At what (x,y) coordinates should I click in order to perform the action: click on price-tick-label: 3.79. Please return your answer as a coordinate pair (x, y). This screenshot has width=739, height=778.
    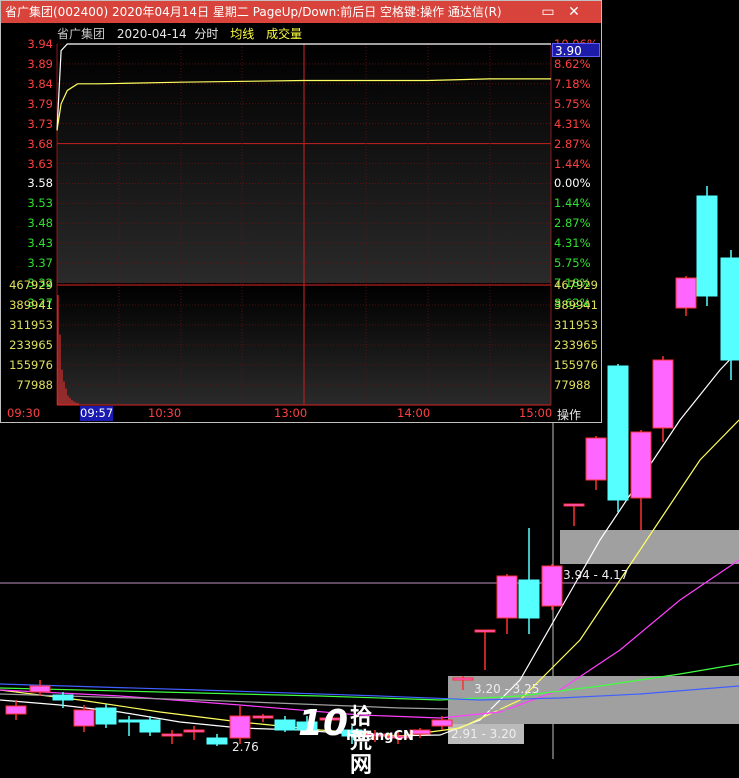
    Looking at the image, I should click on (40, 103).